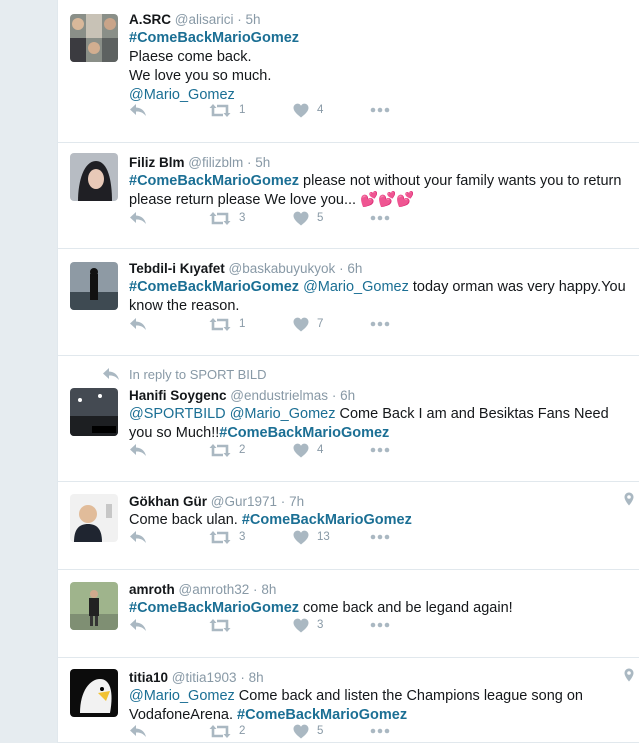 The width and height of the screenshot is (639, 743). Describe the element at coordinates (204, 19) in the screenshot. I see `username: @alisarici` at that location.